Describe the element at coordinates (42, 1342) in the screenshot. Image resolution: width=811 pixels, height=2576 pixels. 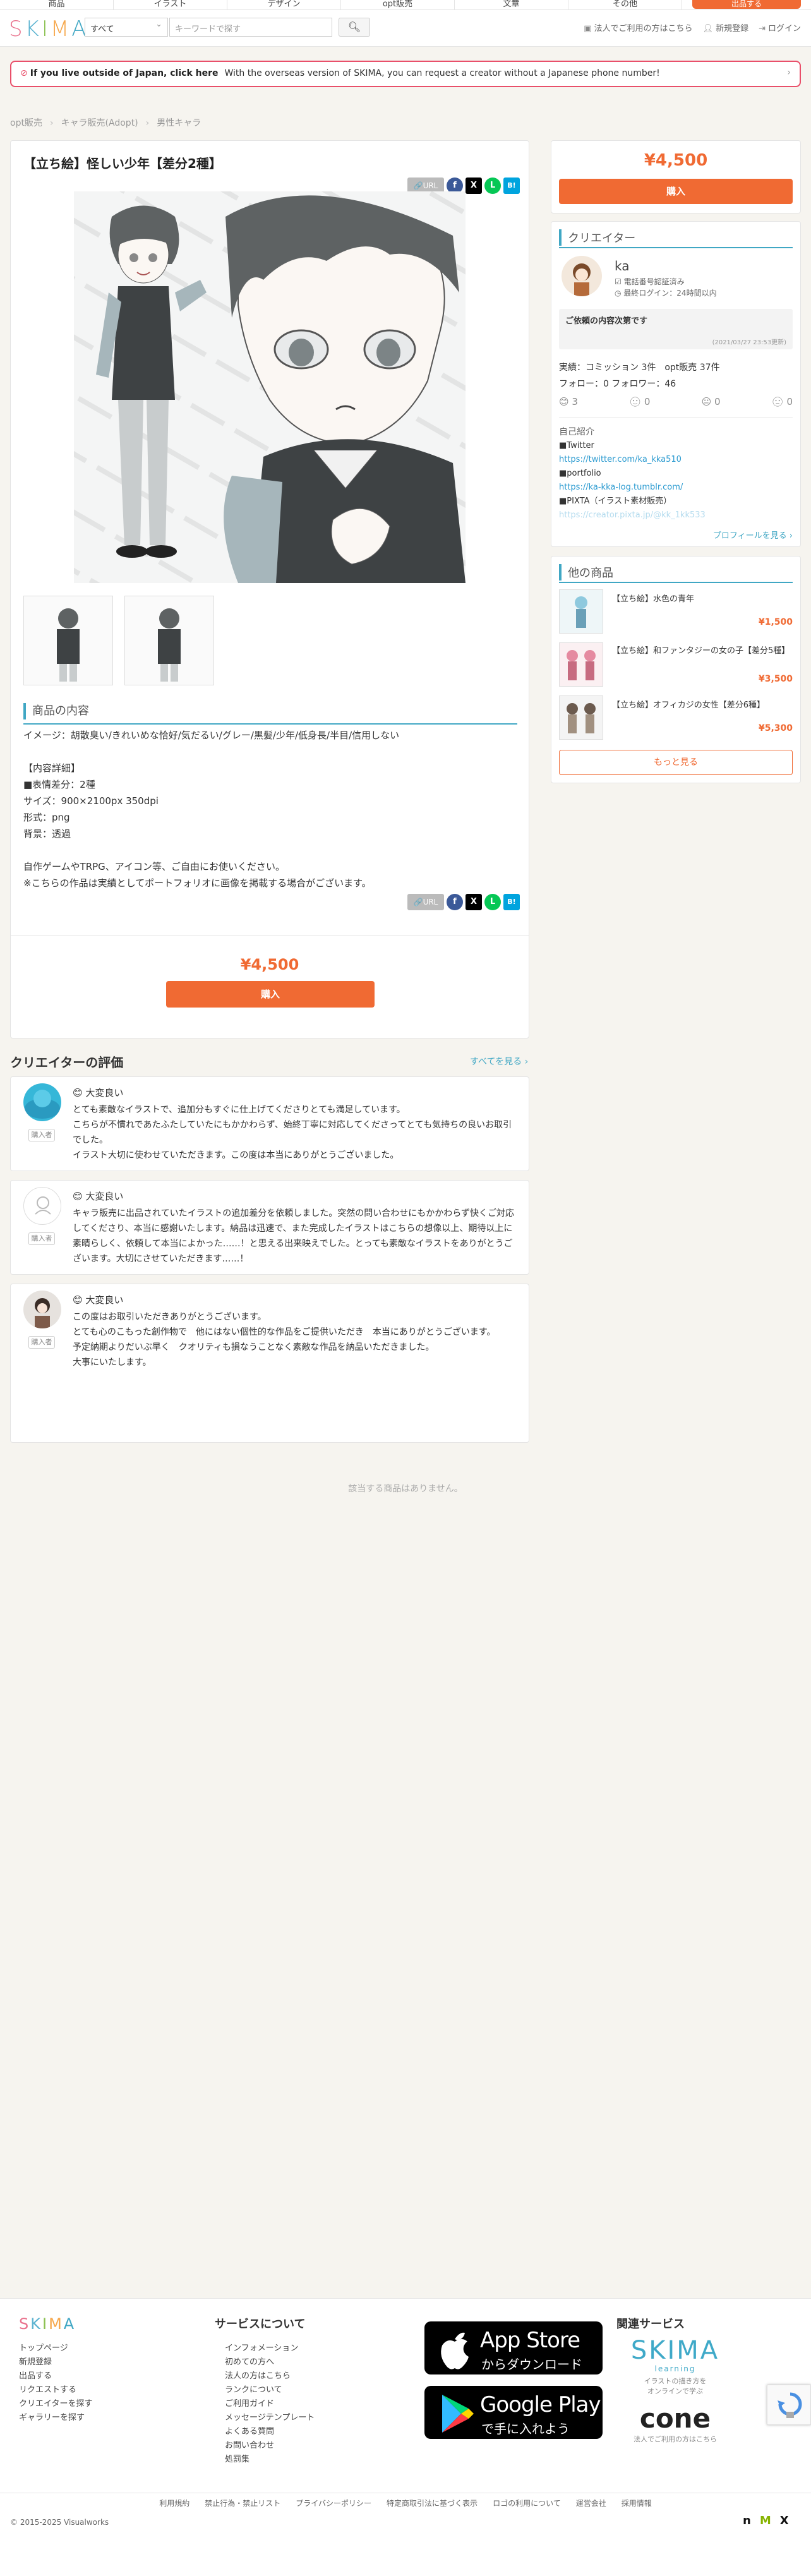
I see `buyer-badge: 購入者` at that location.